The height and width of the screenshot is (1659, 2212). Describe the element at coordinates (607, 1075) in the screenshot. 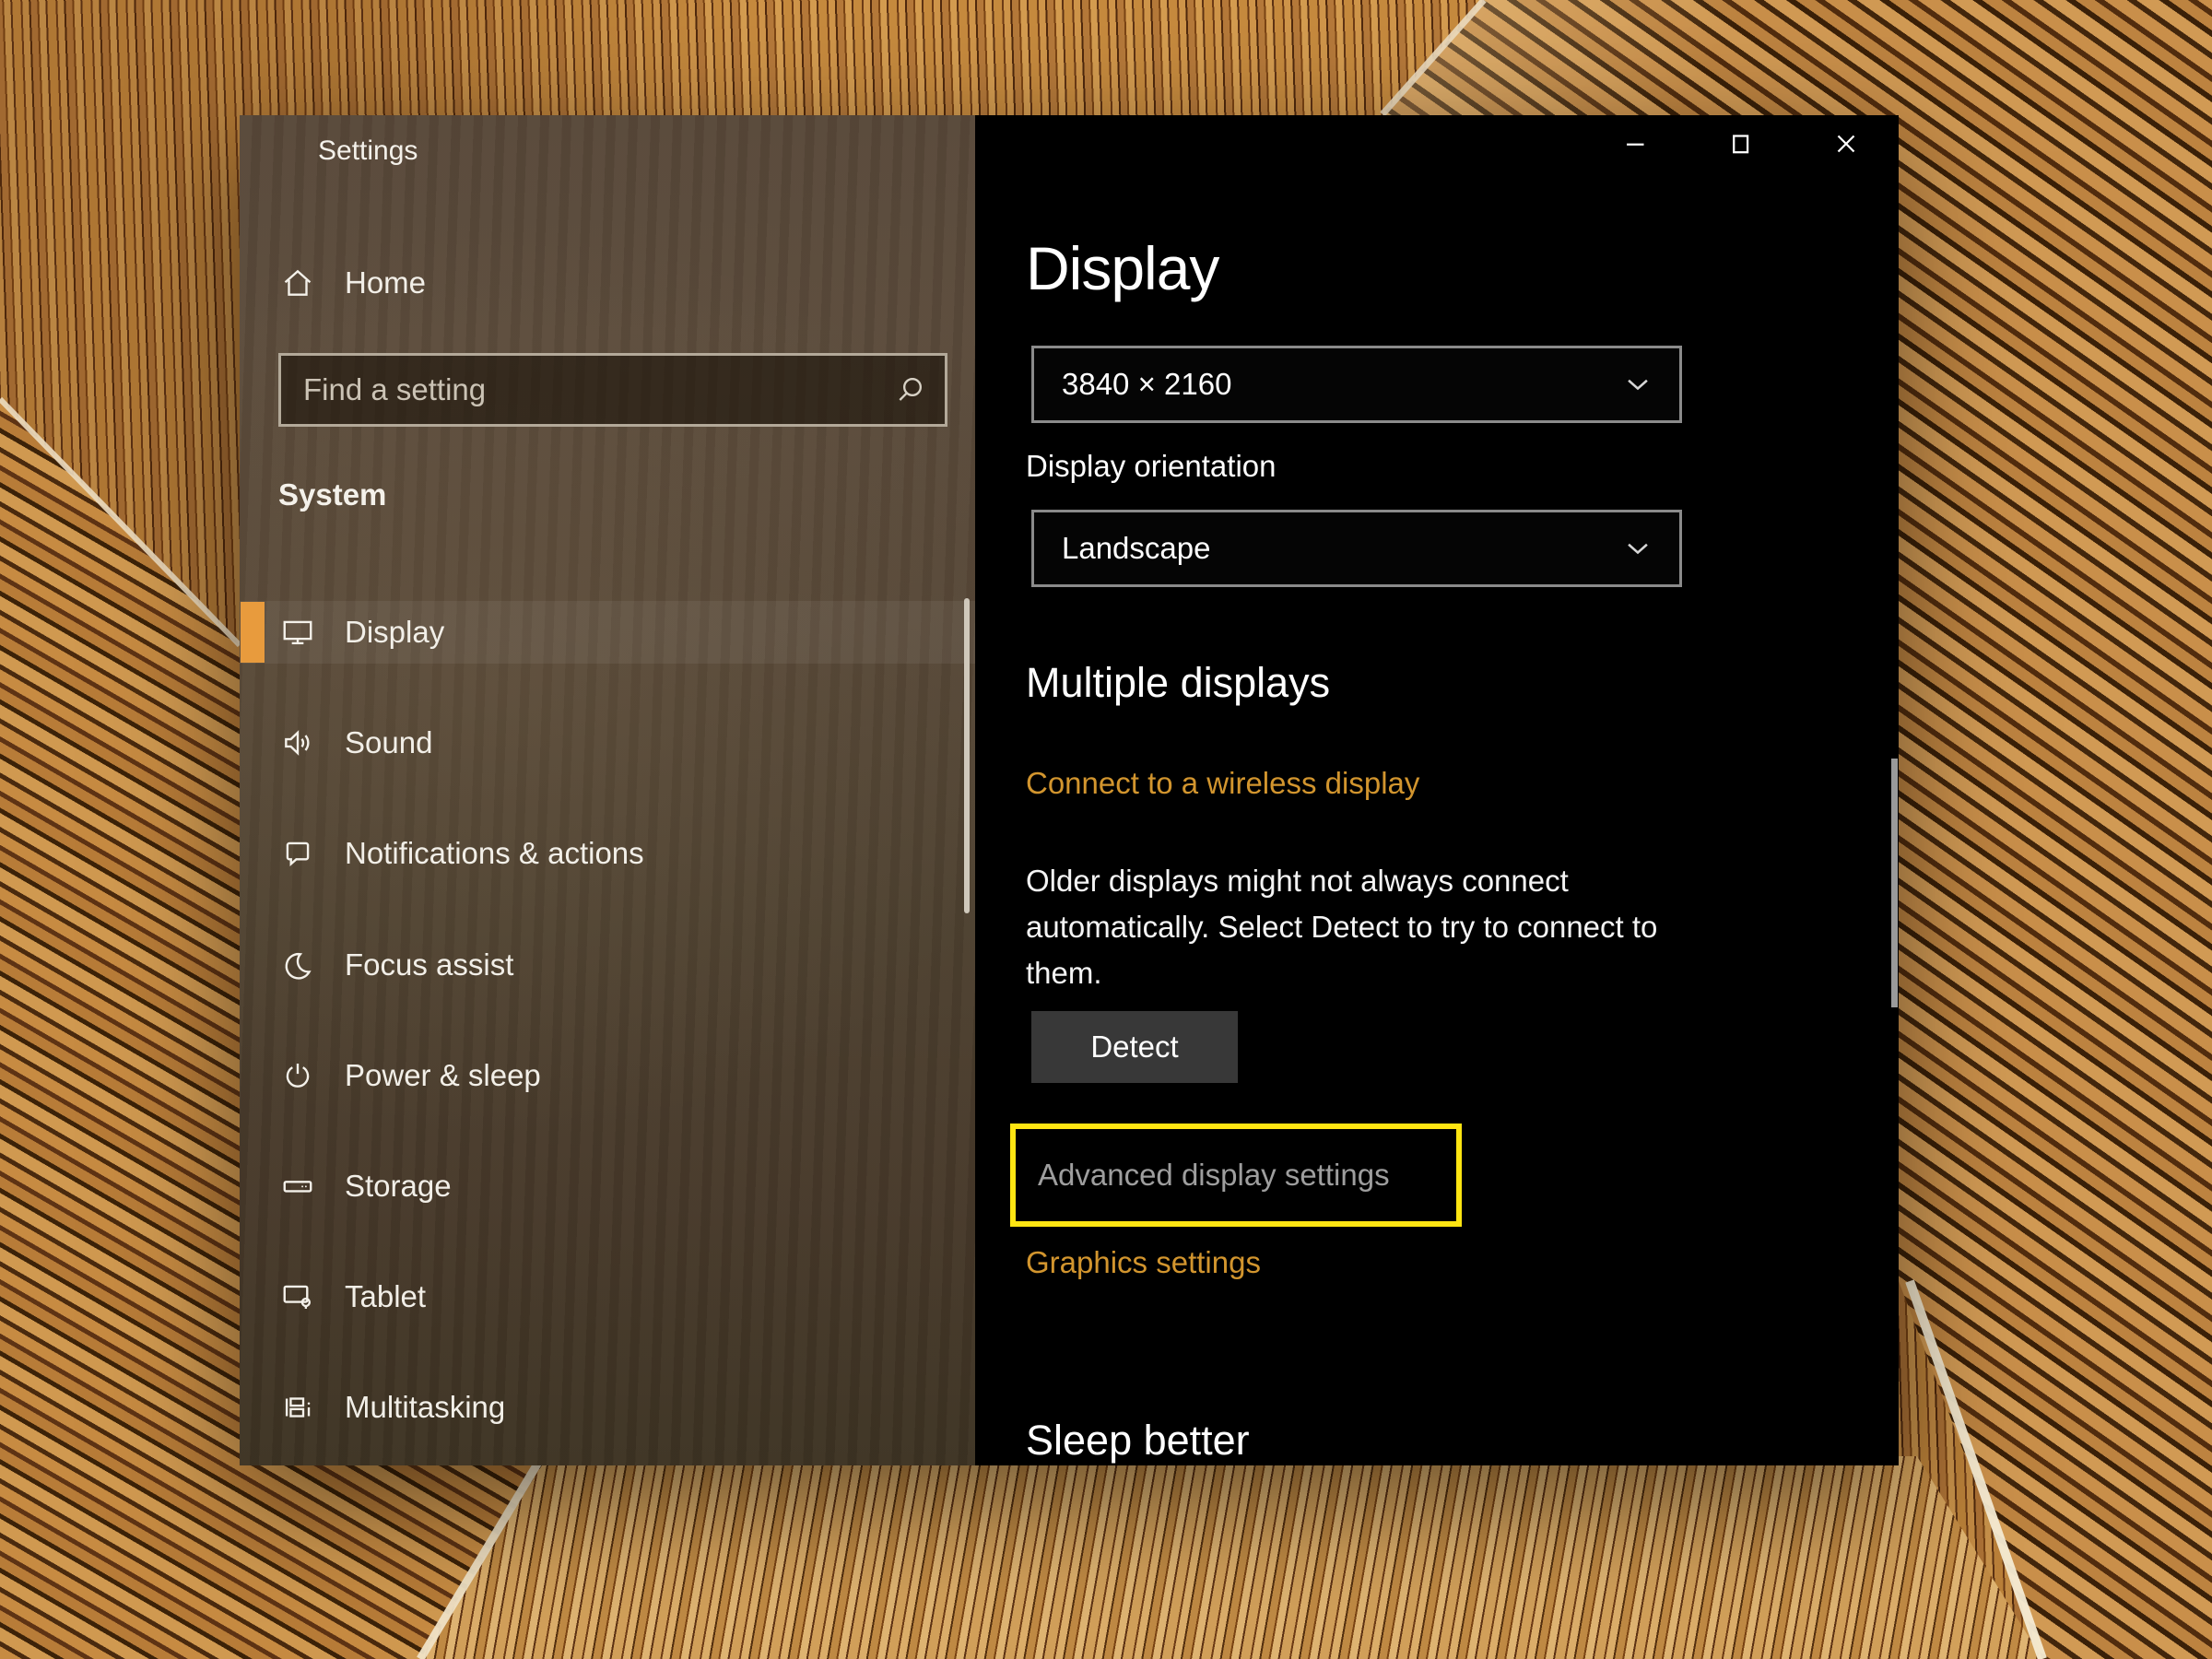

I see `sidebar-item-power-sleep: Power & sleep` at that location.